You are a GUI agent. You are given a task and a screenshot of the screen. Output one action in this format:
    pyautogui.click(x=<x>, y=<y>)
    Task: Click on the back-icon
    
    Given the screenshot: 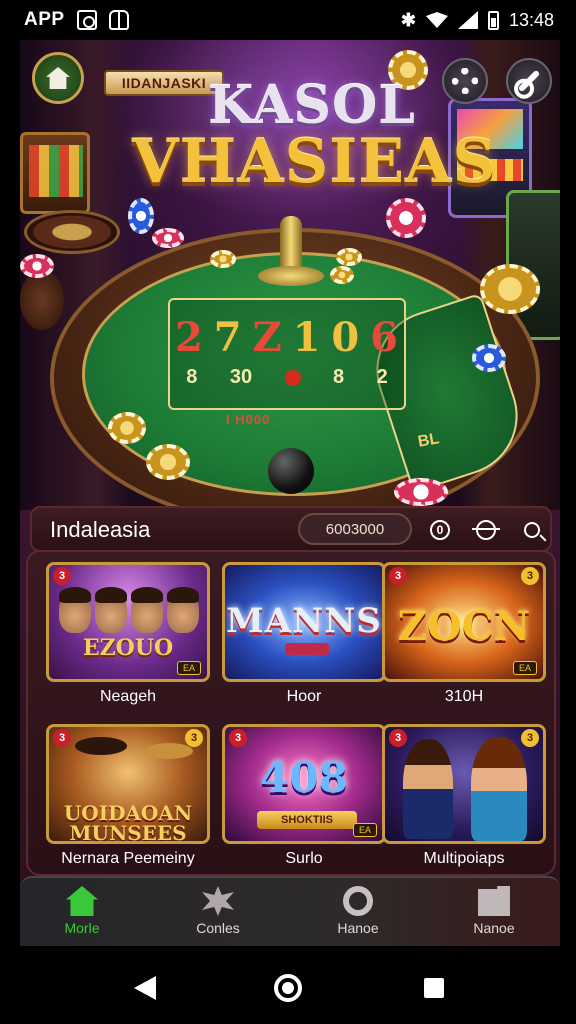 What is the action you would take?
    pyautogui.click(x=145, y=988)
    